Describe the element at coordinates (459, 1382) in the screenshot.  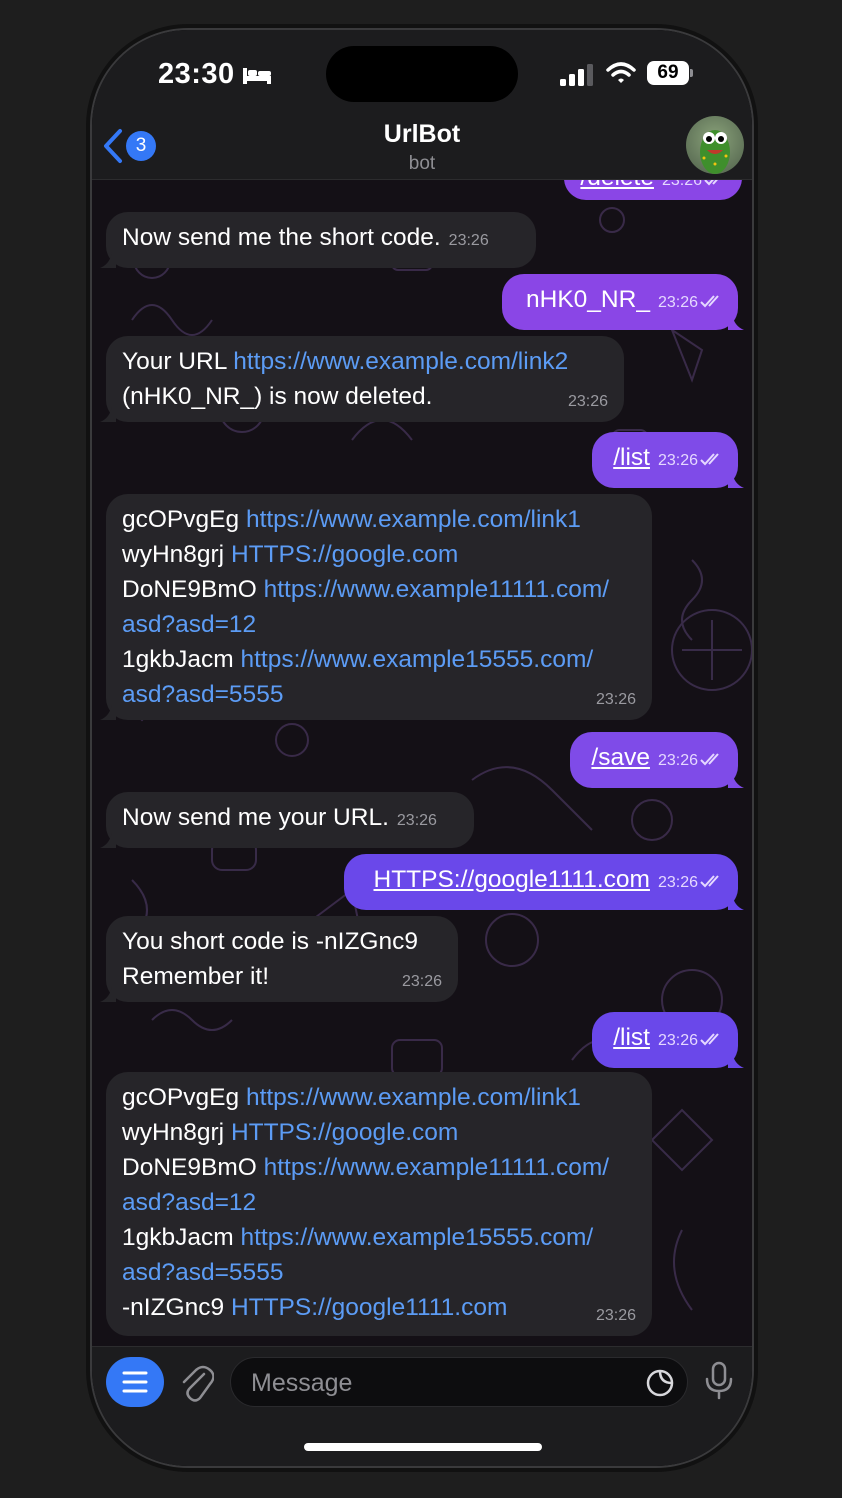
I see `message-input: Message` at that location.